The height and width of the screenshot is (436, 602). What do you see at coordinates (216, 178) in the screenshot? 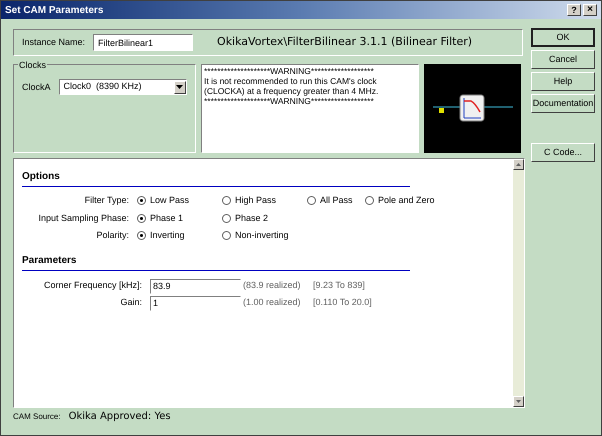
I see `section-title: Options` at bounding box center [216, 178].